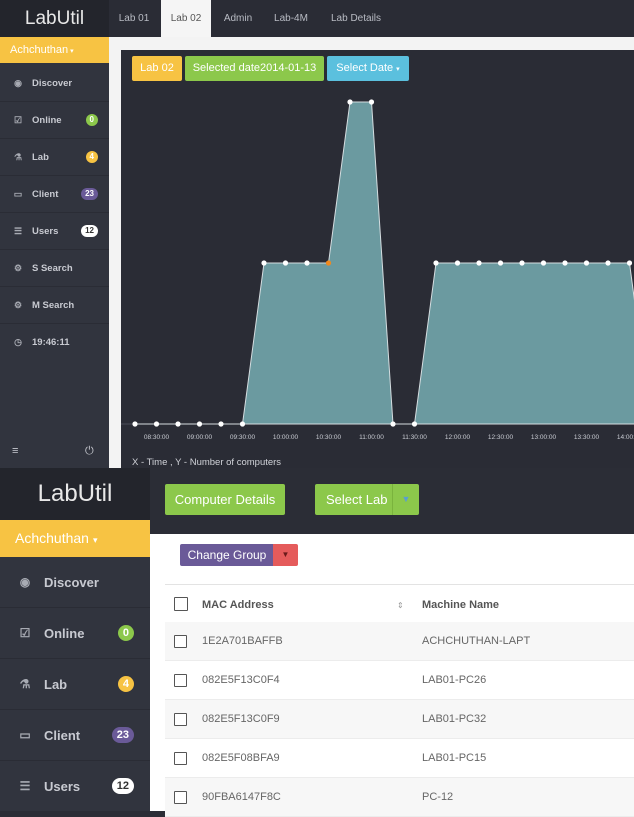 This screenshot has height=817, width=634. What do you see at coordinates (356, 18) in the screenshot?
I see `tab-lab-details: Lab Details` at bounding box center [356, 18].